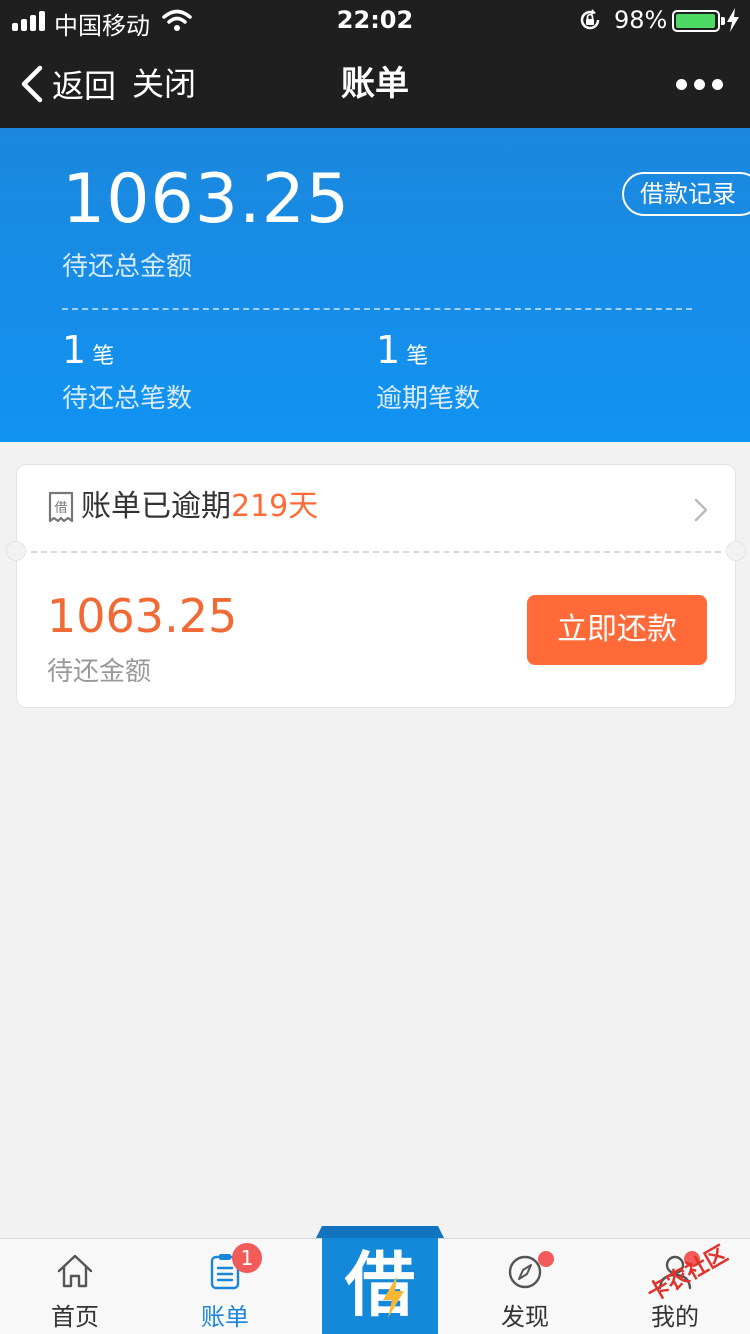  What do you see at coordinates (156, 506) in the screenshot?
I see `bill-status-prefix: 账单已逾期` at bounding box center [156, 506].